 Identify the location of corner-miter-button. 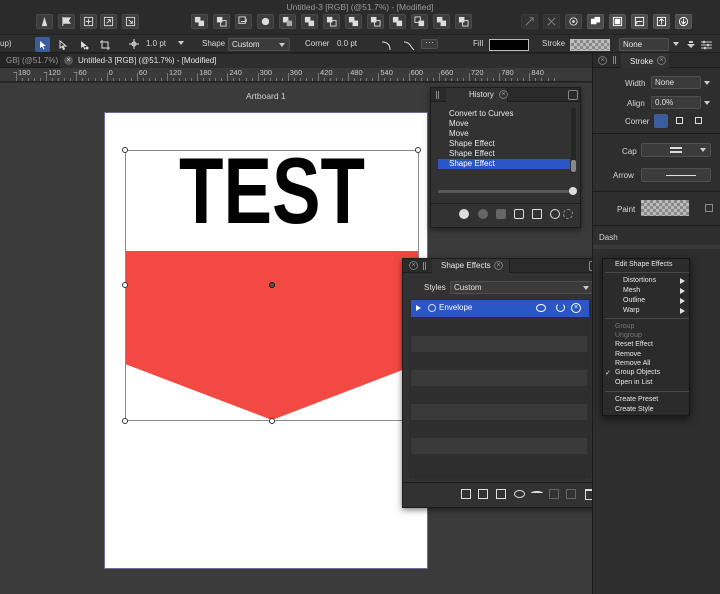
(661, 121).